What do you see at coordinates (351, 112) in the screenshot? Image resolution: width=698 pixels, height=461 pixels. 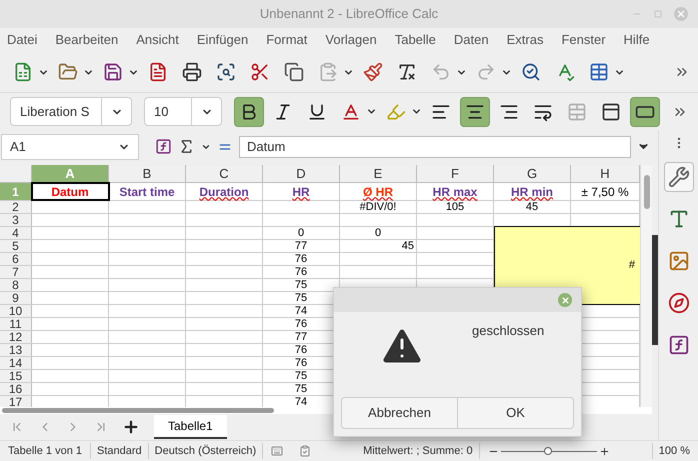 I see `font-color-icon` at bounding box center [351, 112].